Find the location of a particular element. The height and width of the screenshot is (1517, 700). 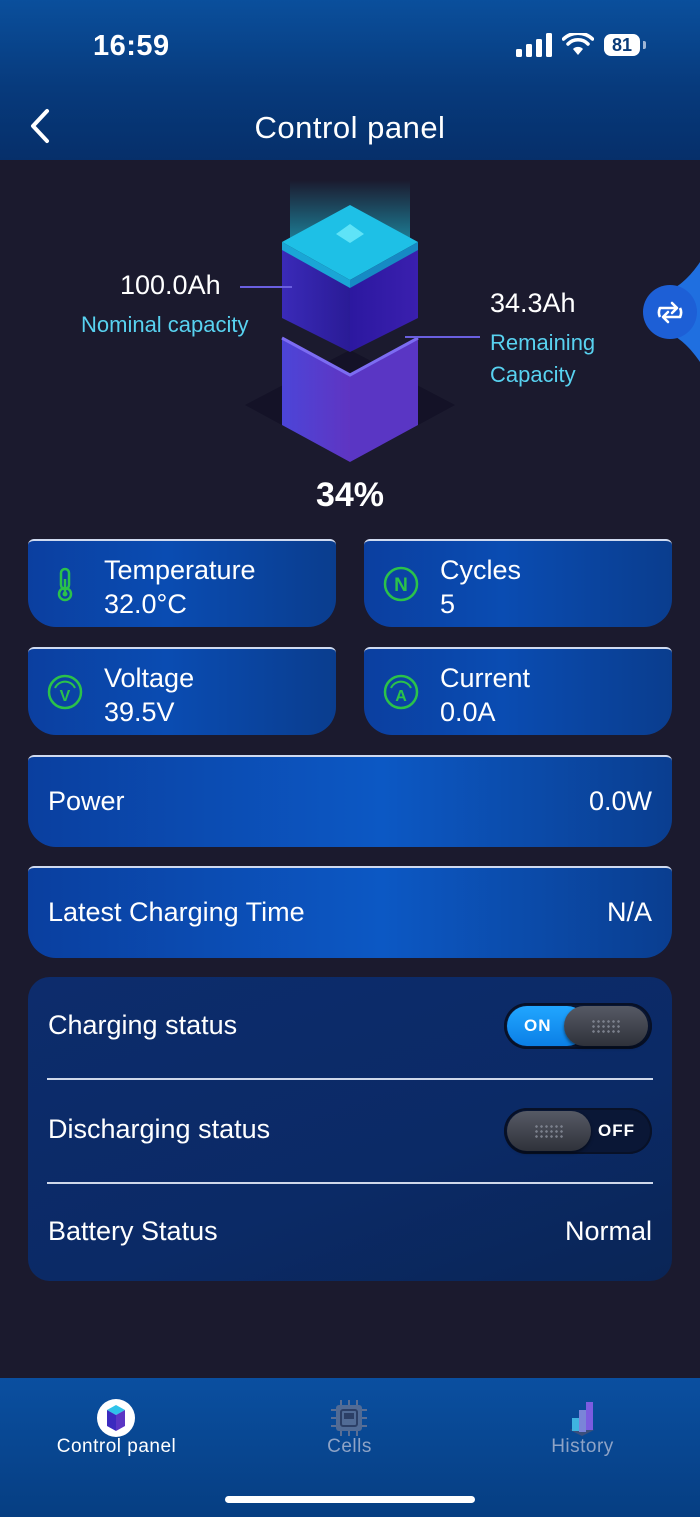

power-value: 0.0W is located at coordinates (620, 801).